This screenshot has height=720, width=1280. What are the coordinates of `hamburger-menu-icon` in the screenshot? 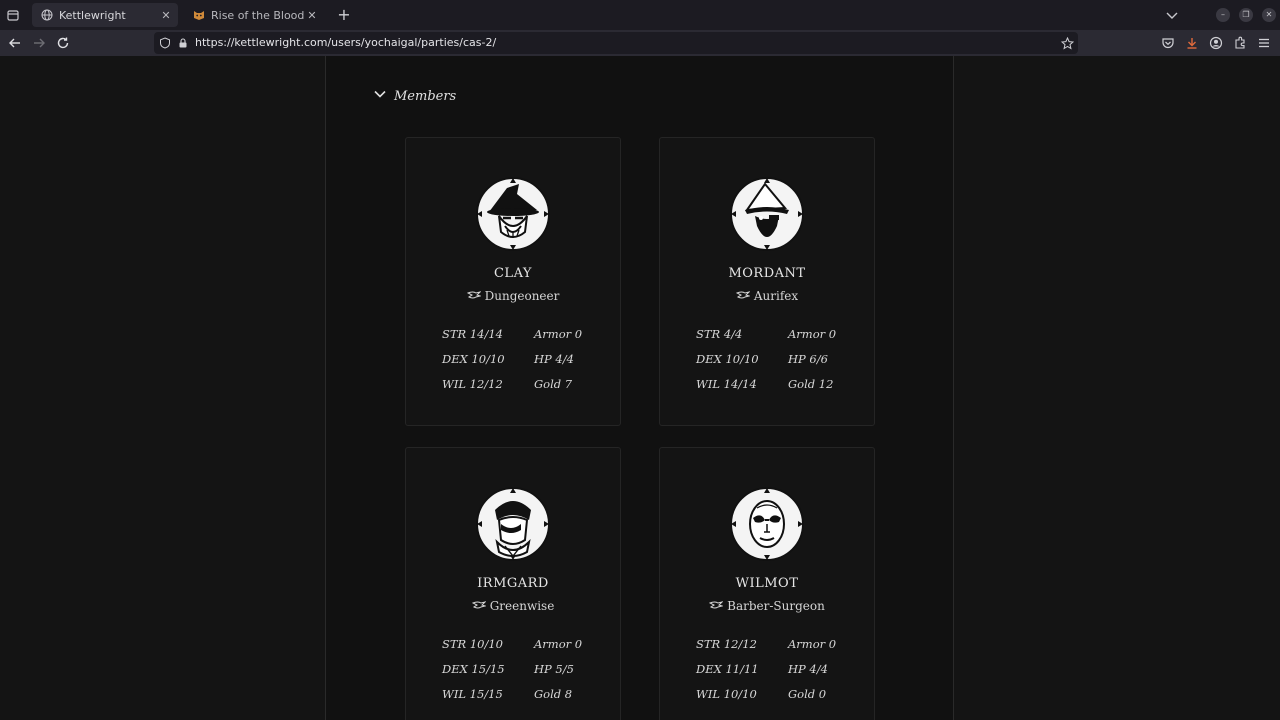 It's located at (1264, 43).